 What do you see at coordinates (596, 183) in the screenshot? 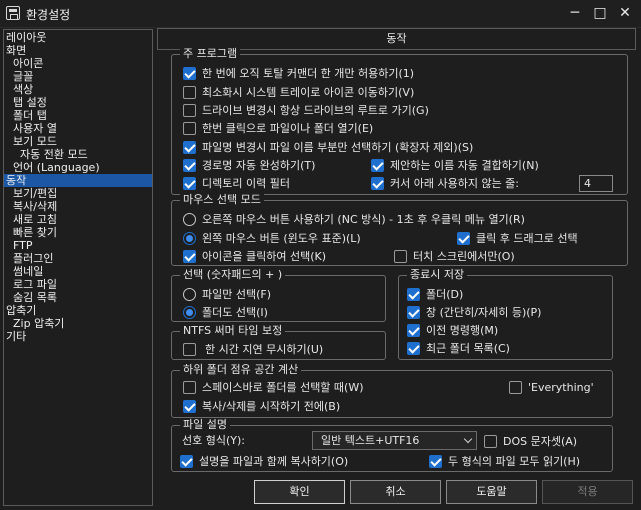
I see `cursor-lines-input: 4` at bounding box center [596, 183].